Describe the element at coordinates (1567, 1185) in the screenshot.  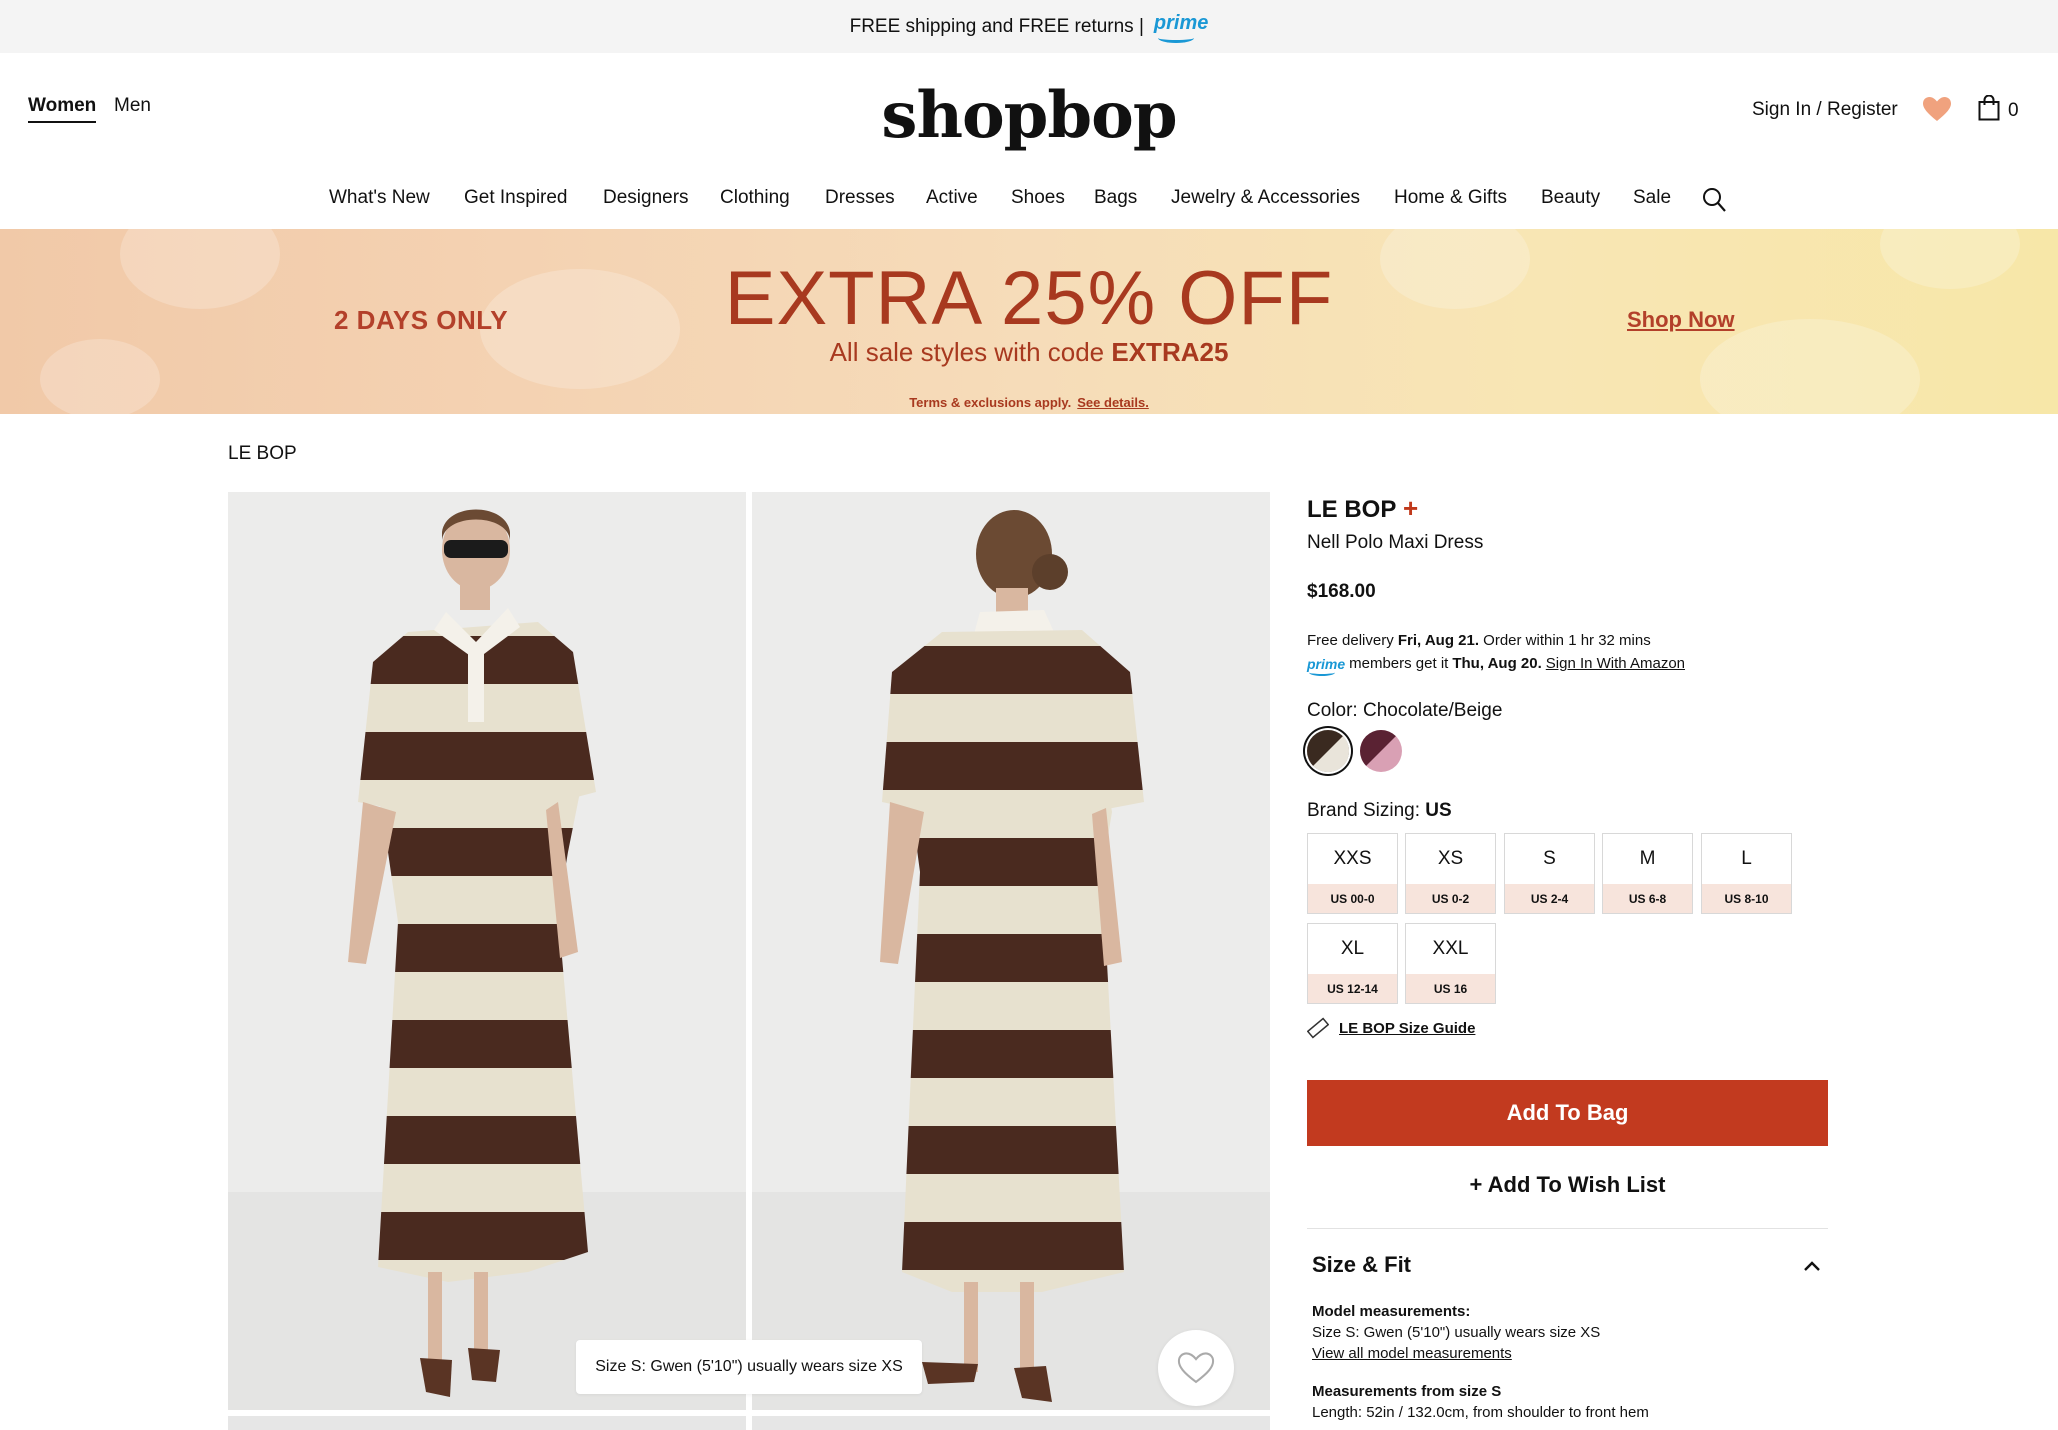
I see `add-to-wishlist-button: + Add To Wish List` at that location.